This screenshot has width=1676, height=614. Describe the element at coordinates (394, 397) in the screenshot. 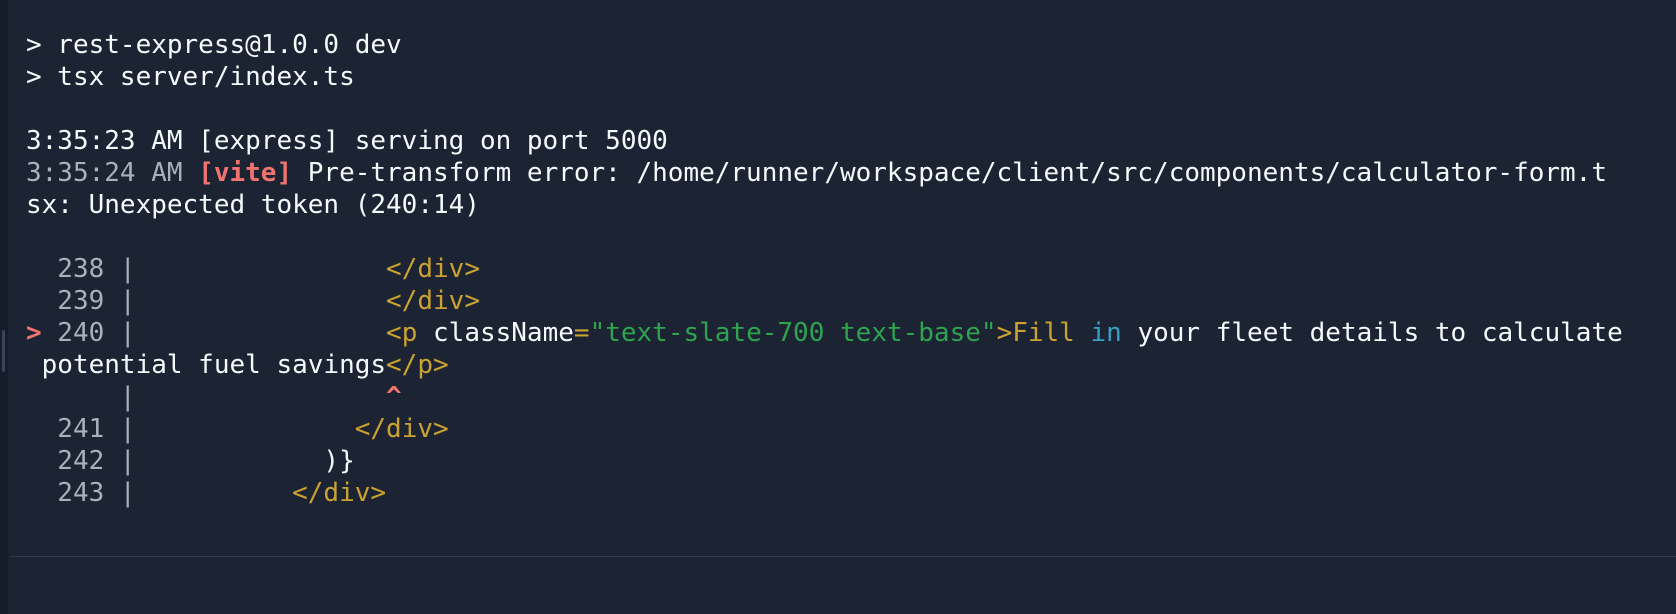

I see `error-caret: ^` at that location.